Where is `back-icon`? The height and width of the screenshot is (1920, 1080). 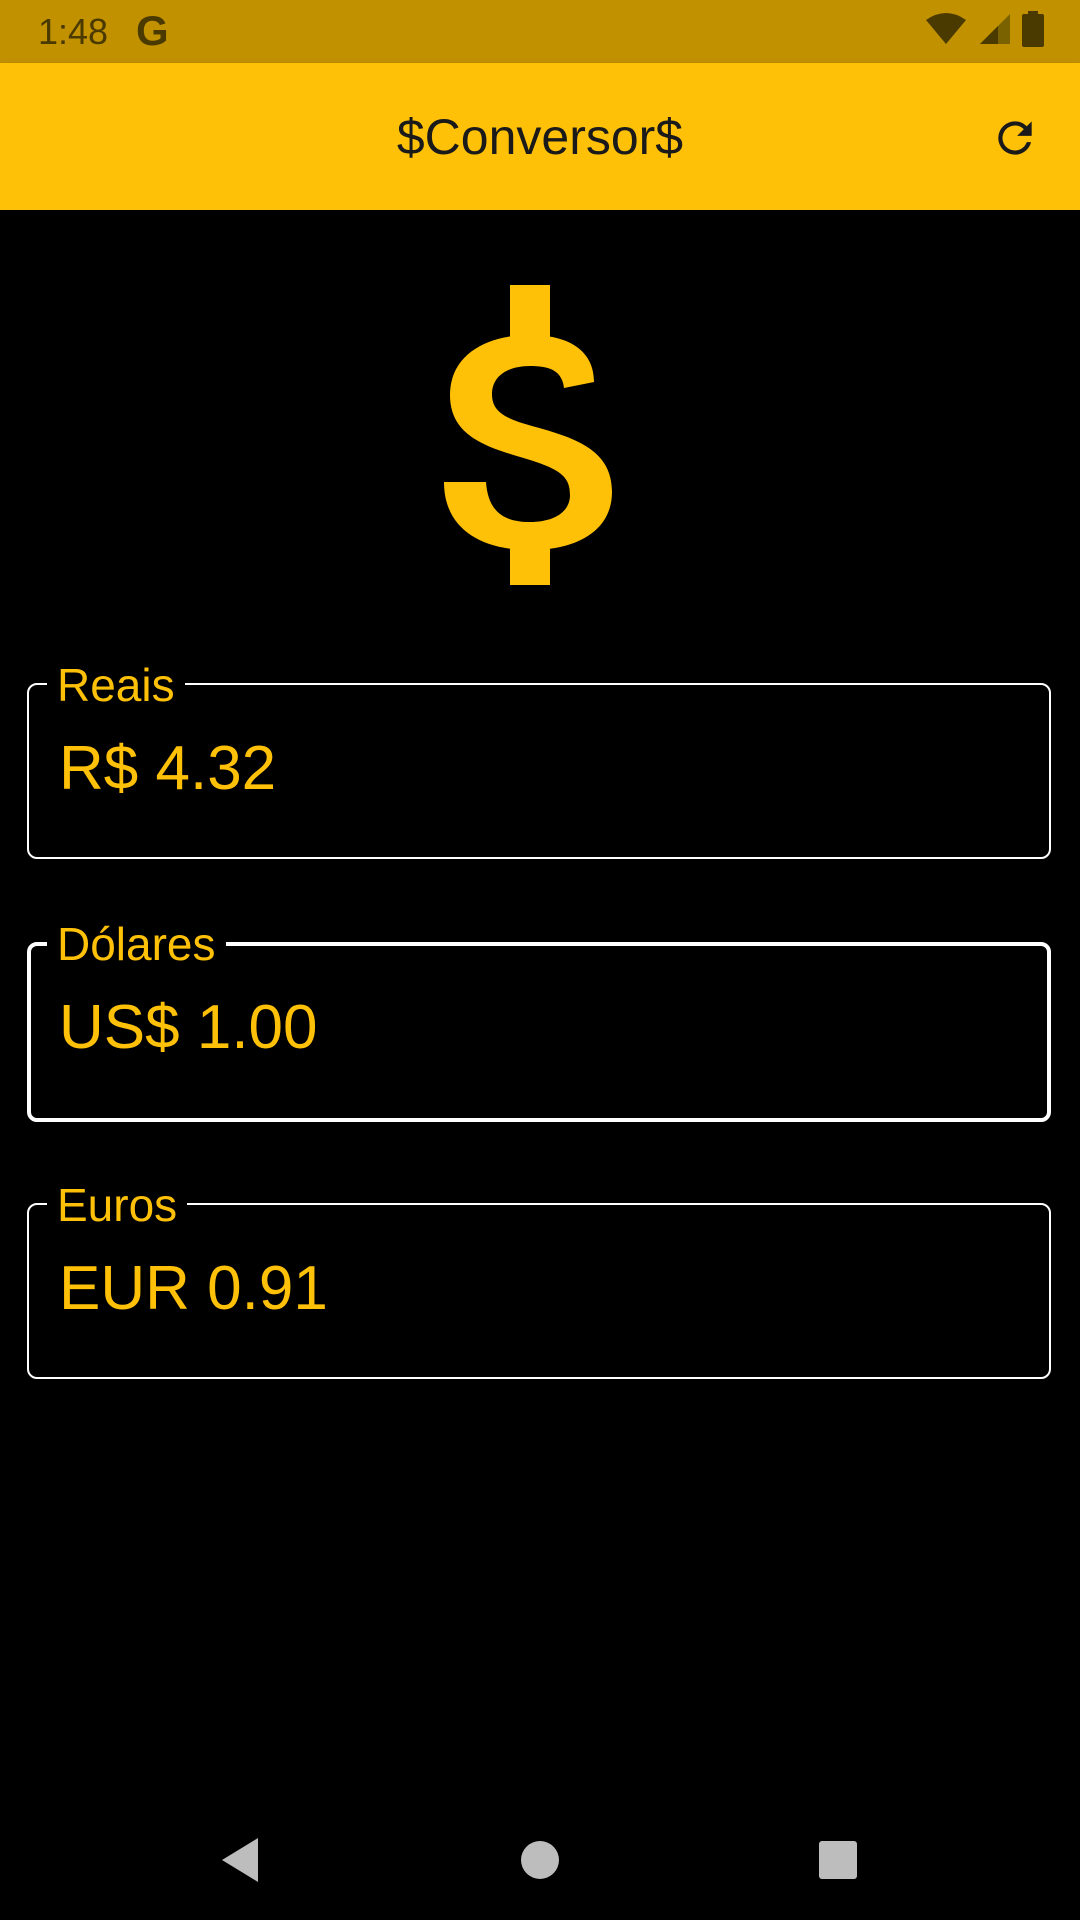
back-icon is located at coordinates (240, 1860).